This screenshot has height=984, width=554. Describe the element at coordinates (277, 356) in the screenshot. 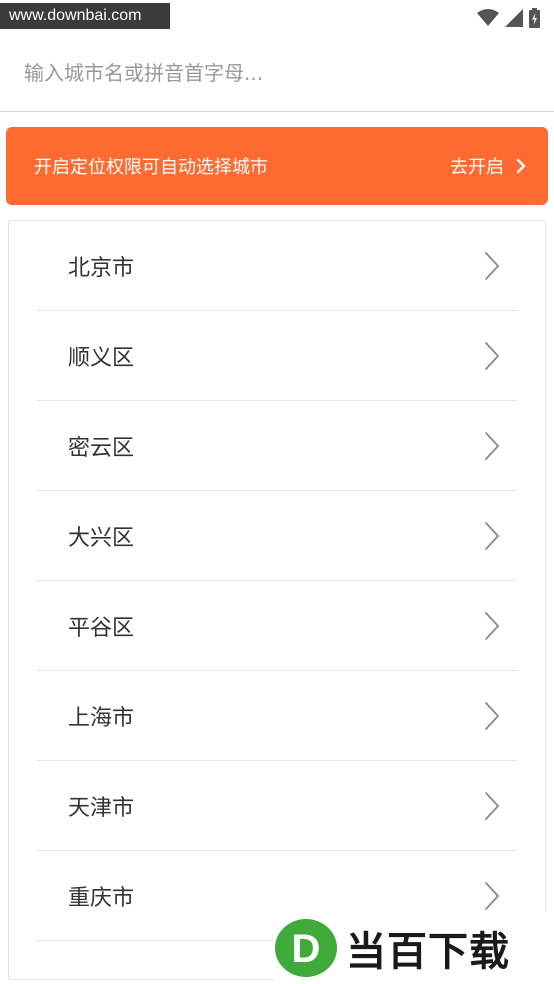

I see `city-item: 顺义区` at that location.